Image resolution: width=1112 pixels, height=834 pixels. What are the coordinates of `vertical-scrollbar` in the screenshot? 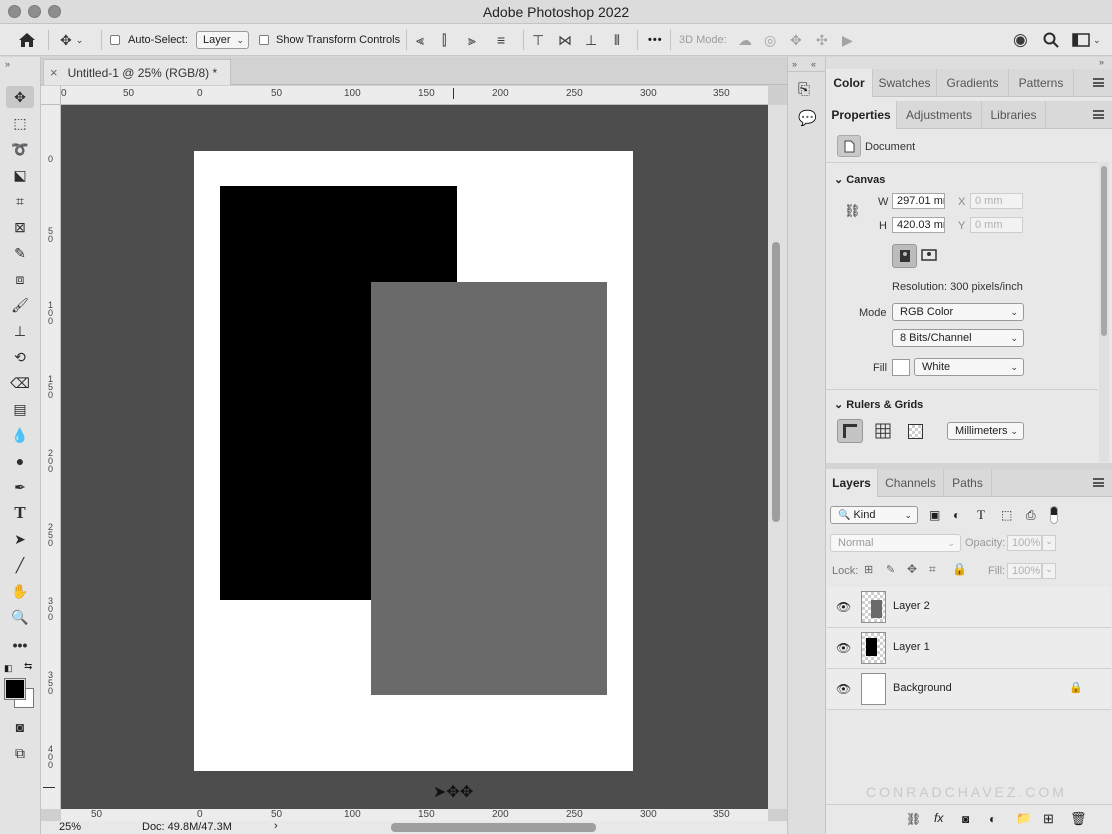 It's located at (777, 457).